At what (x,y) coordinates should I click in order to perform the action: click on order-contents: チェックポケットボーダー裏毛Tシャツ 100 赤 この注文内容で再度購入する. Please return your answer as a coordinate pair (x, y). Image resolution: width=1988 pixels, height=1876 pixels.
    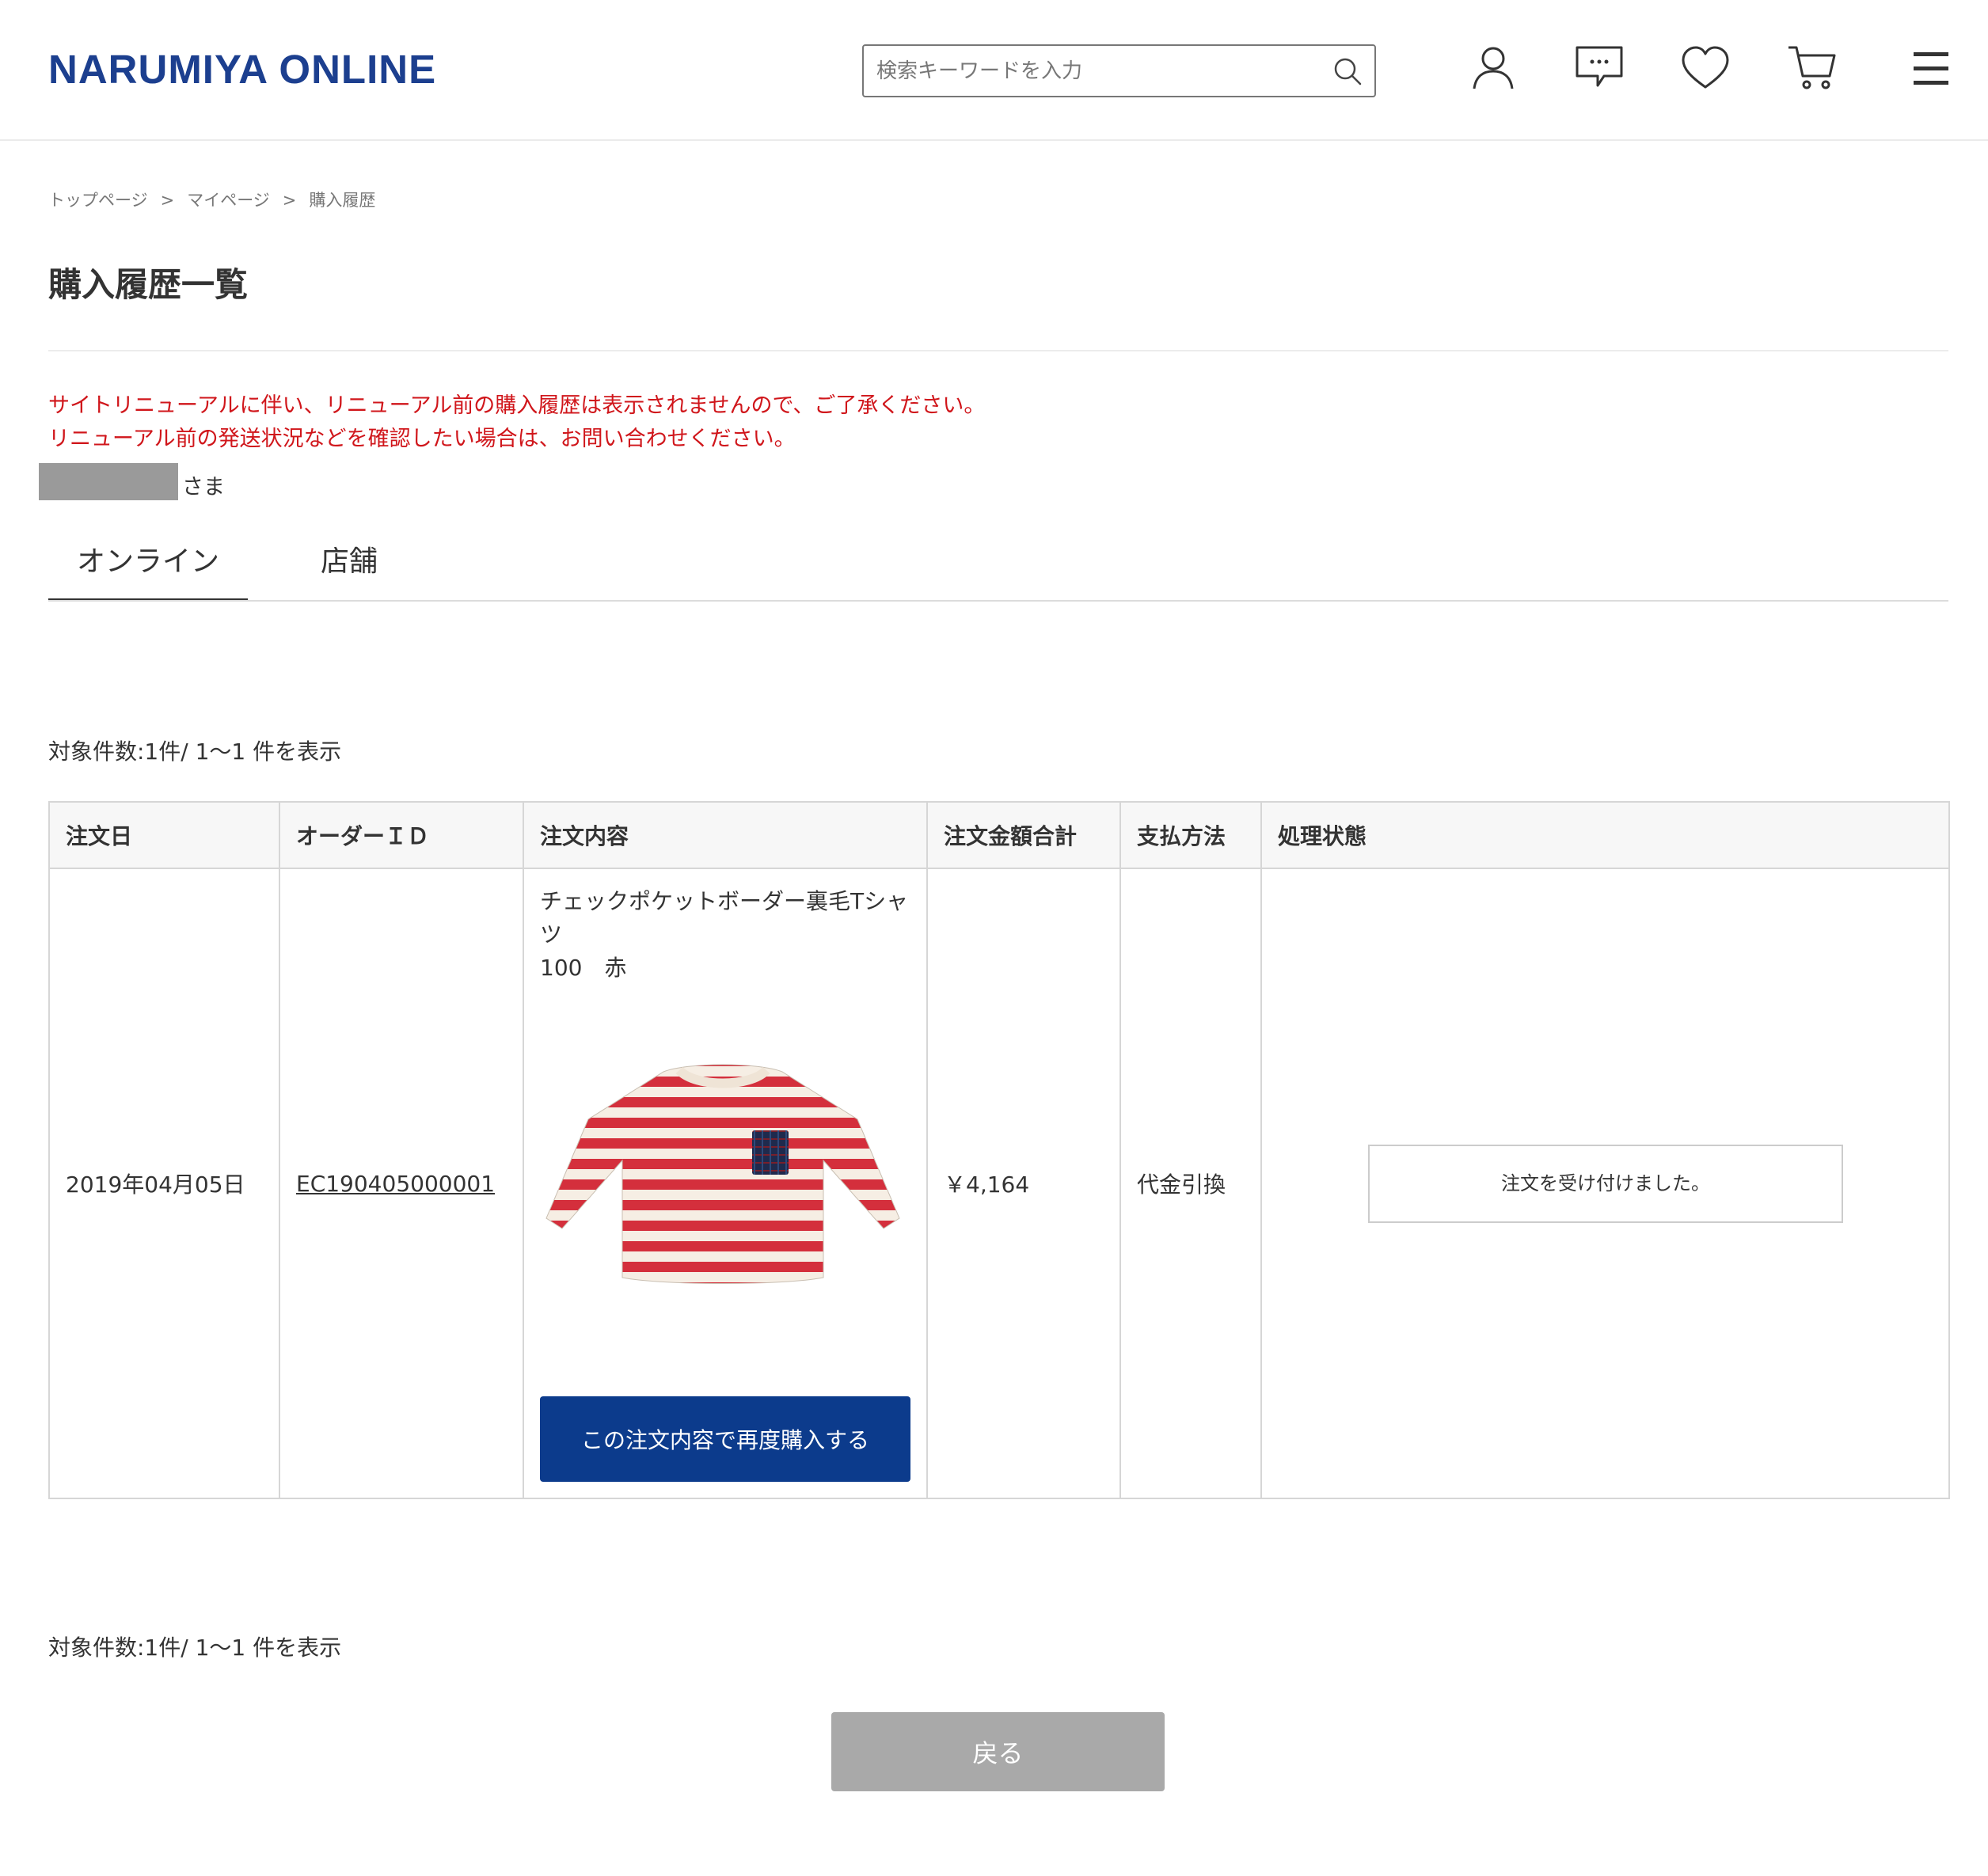
    Looking at the image, I should click on (725, 1183).